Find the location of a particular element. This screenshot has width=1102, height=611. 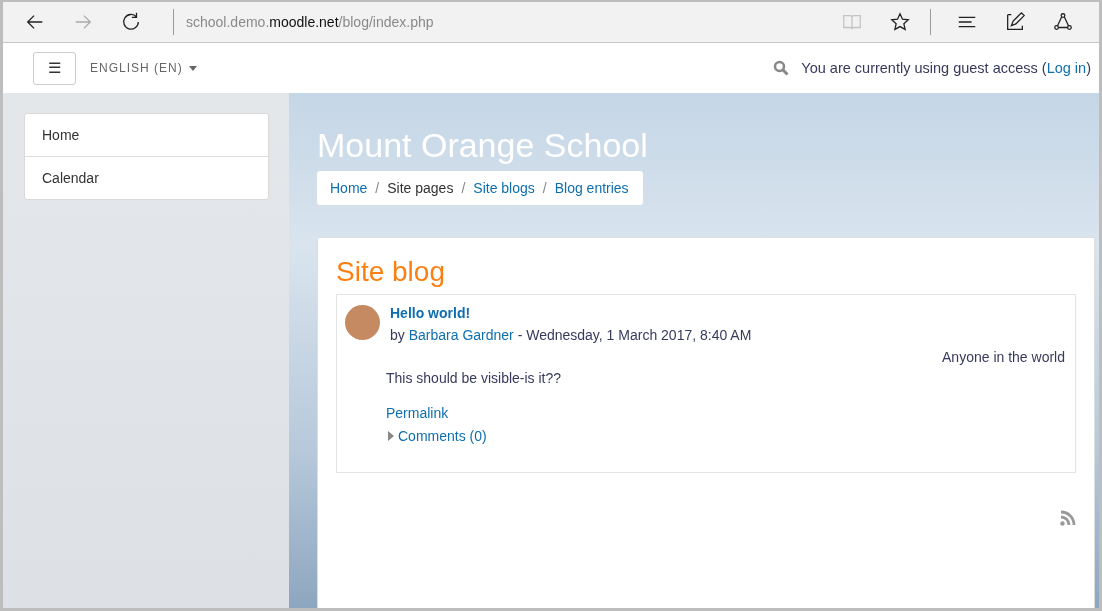

page-heading: Site blog is located at coordinates (391, 272).